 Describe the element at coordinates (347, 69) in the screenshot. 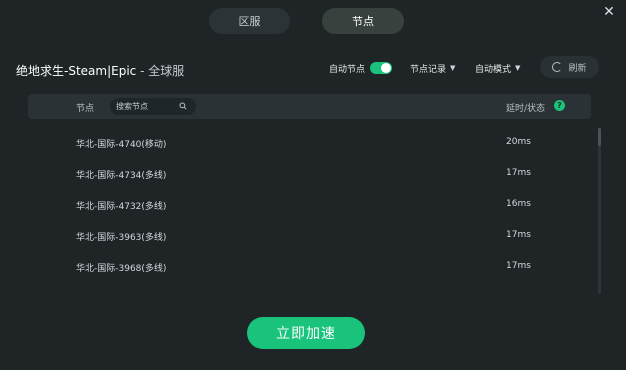

I see `auto-node-label: 自动节点` at that location.